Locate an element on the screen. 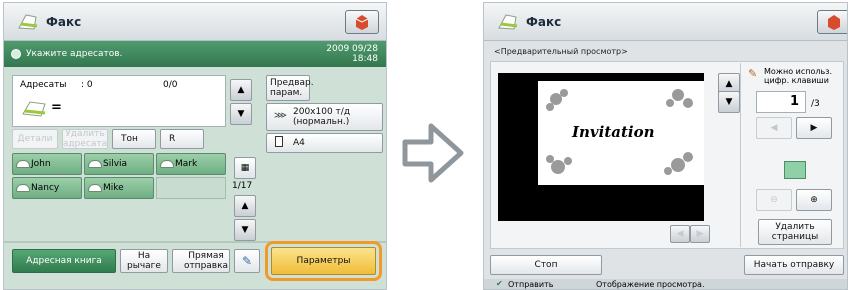 The height and width of the screenshot is (290, 848). invitation-text: Invitation is located at coordinates (613, 132).